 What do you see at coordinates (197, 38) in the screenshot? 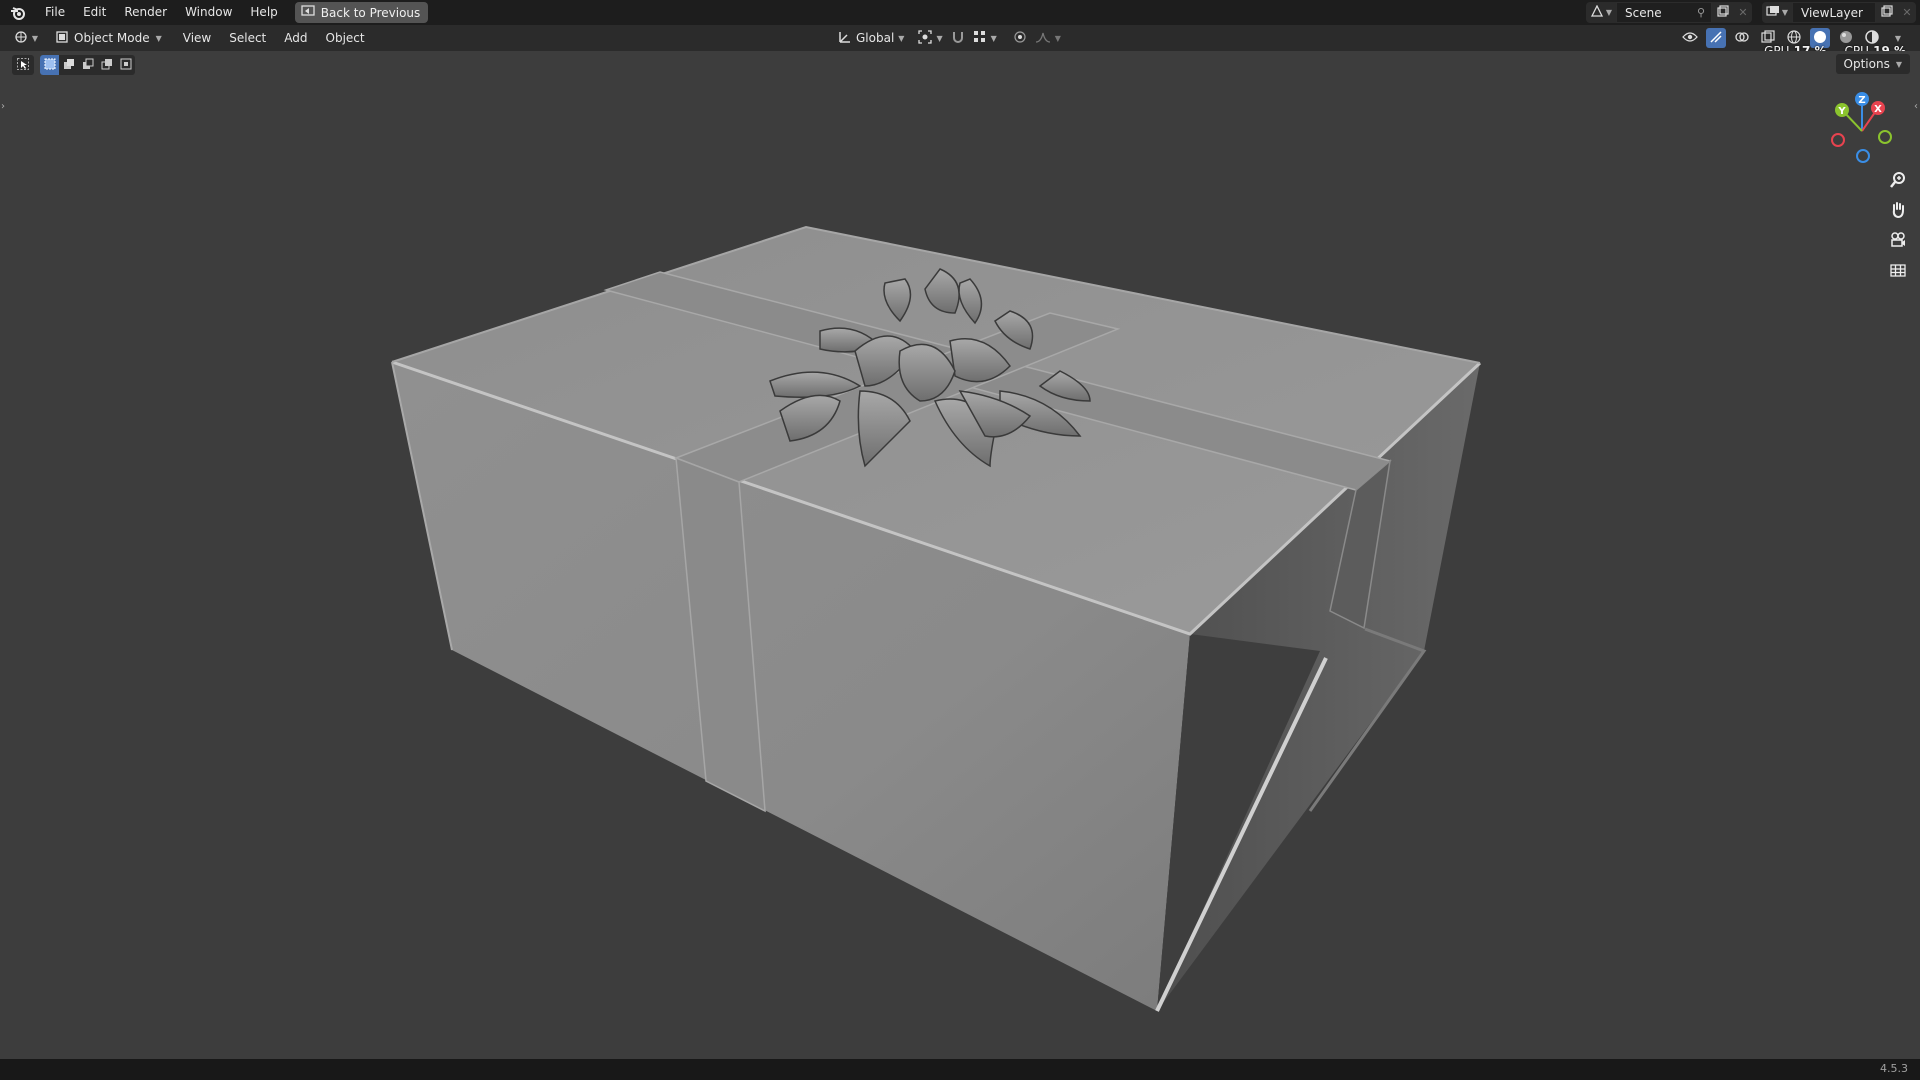
I see `menu-view: View` at bounding box center [197, 38].